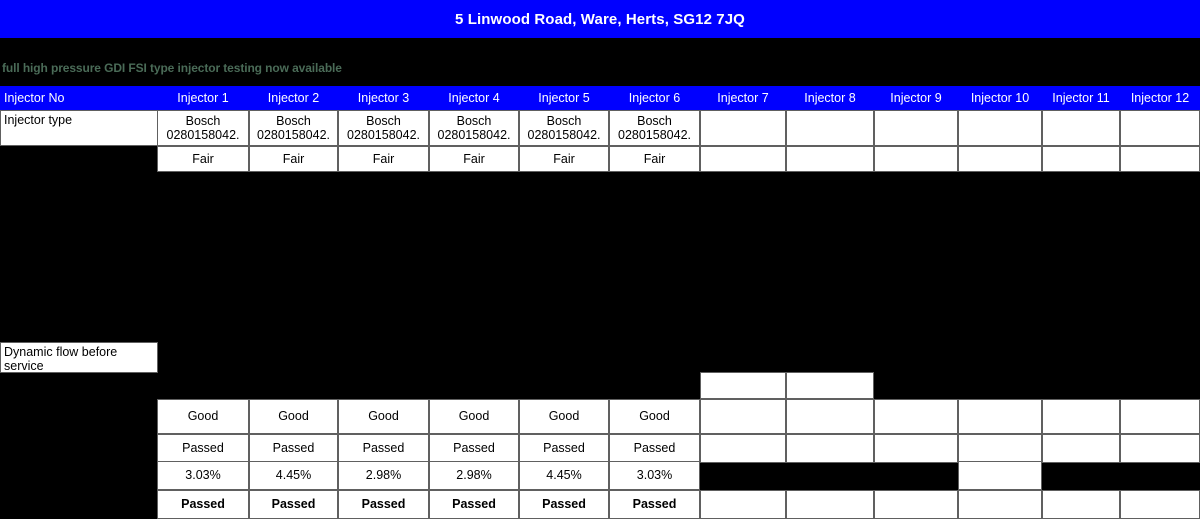 This screenshot has height=519, width=1200. Describe the element at coordinates (830, 98) in the screenshot. I see `table-header-injector-8: Injector 8` at that location.